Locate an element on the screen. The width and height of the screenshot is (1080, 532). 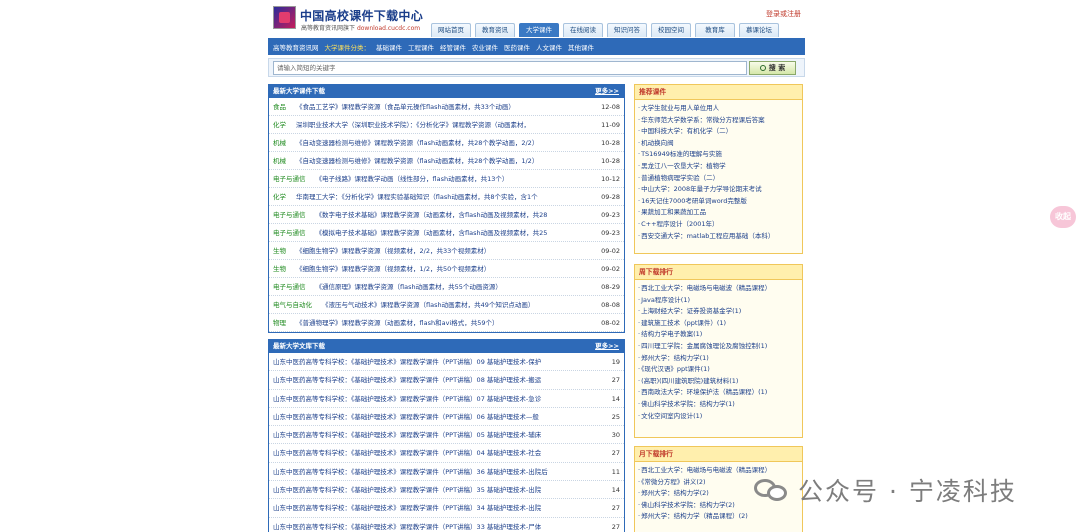
recommended-item-link: 果蔬加工和果蔬加工品 is located at coordinates (720, 213).